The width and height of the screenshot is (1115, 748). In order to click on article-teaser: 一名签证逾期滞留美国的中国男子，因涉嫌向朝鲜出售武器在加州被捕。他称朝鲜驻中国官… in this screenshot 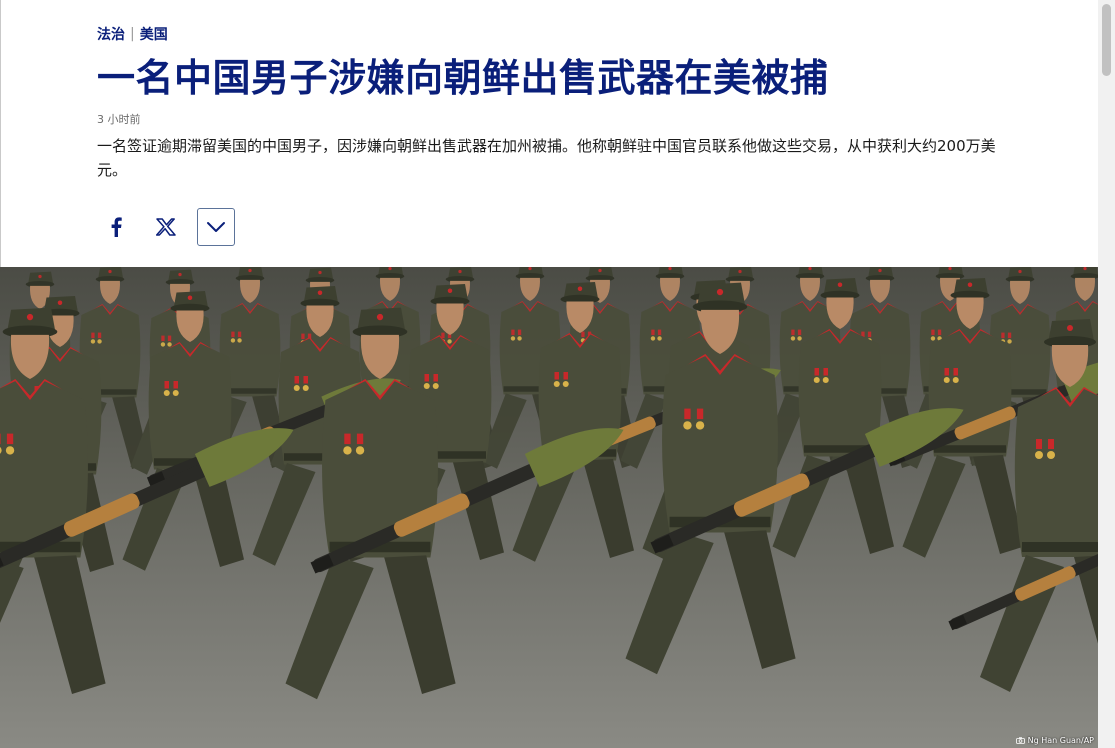, I will do `click(546, 158)`.